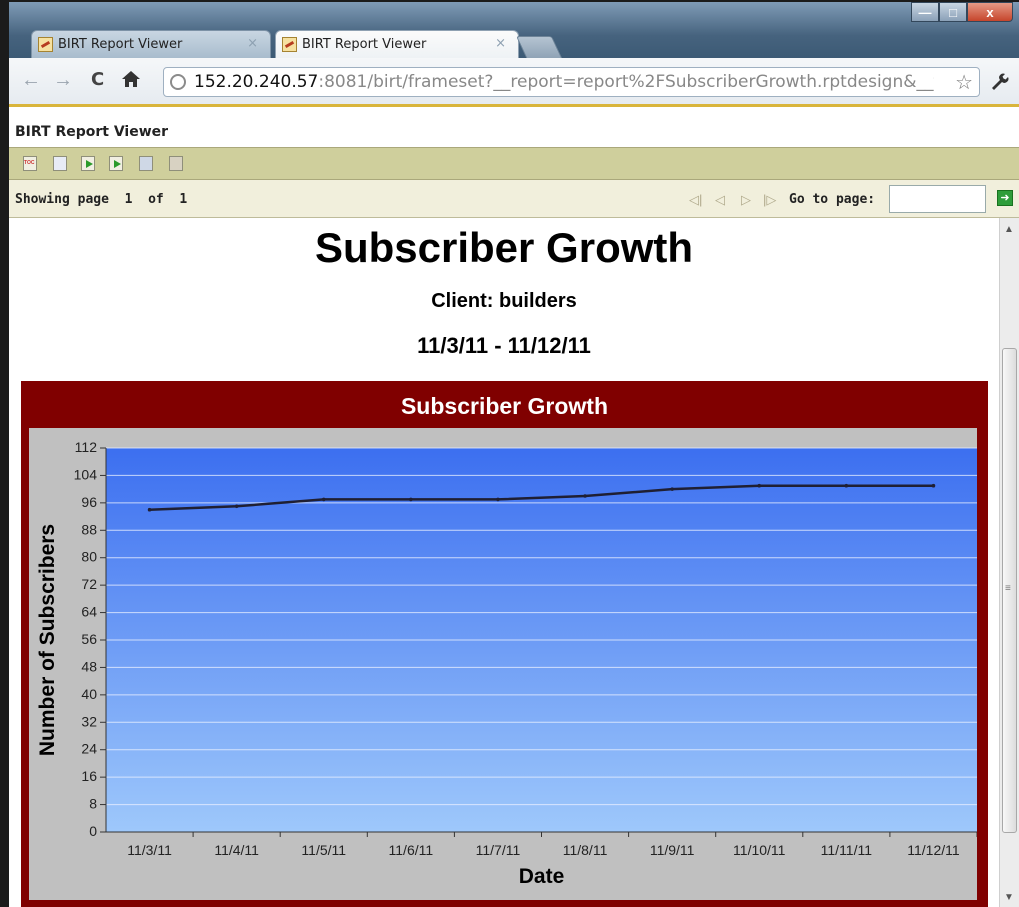  I want to click on report-client: Client: builders, so click(504, 301).